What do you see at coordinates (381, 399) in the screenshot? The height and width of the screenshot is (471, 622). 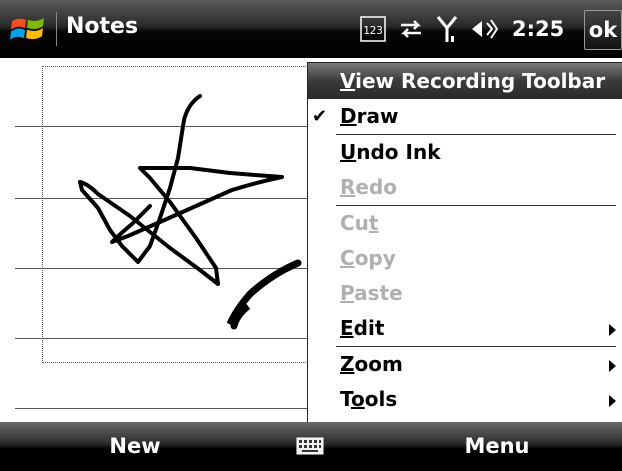 I see `menu-label: ols` at bounding box center [381, 399].